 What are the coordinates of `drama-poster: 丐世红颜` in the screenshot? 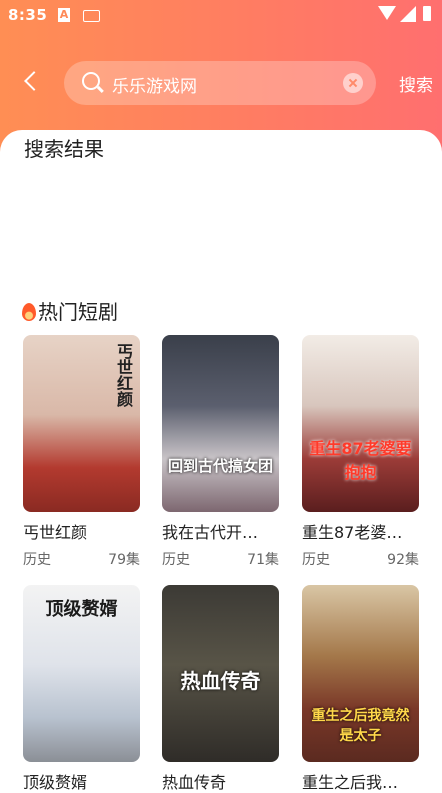 It's located at (81, 423).